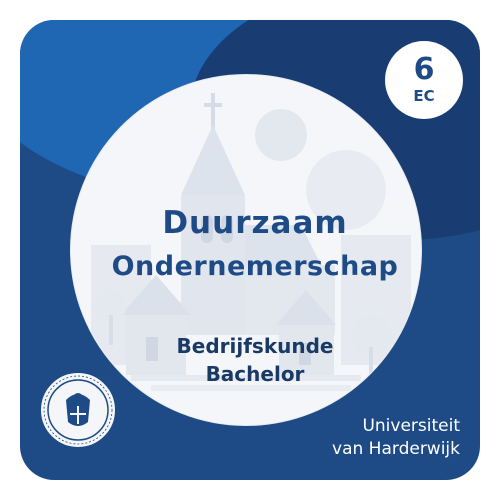 This screenshot has width=500, height=500. I want to click on university-name-line1: Universiteit, so click(411, 426).